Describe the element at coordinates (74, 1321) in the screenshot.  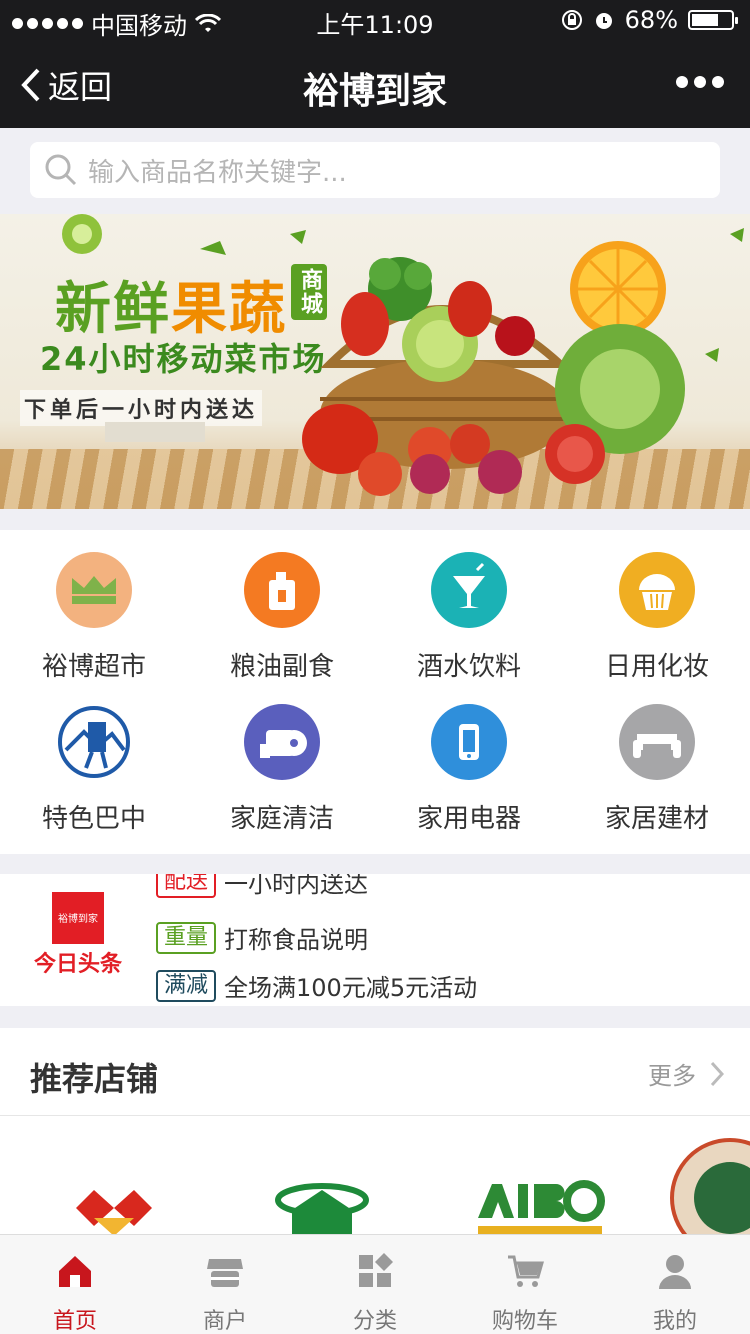
I see `tab-label: 首页` at that location.